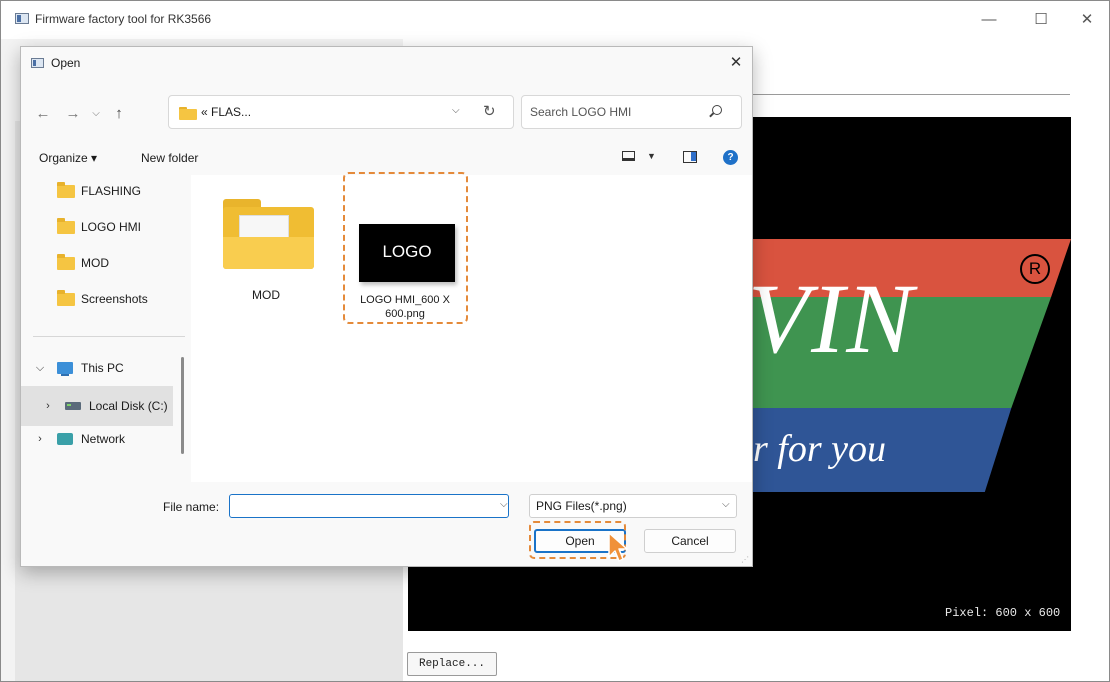 Image resolution: width=1110 pixels, height=682 pixels. Describe the element at coordinates (268, 234) in the screenshot. I see `mod-folder-icon` at that location.